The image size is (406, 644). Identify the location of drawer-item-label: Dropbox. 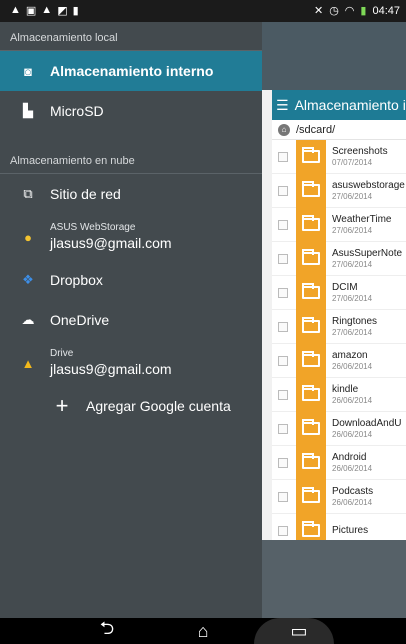
(76, 280).